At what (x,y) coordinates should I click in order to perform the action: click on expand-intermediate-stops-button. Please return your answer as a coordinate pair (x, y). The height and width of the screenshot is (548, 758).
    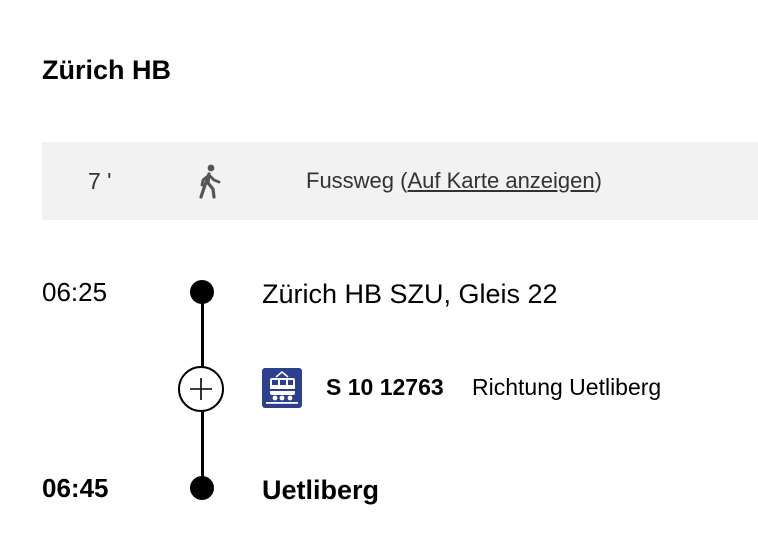
    Looking at the image, I should click on (201, 389).